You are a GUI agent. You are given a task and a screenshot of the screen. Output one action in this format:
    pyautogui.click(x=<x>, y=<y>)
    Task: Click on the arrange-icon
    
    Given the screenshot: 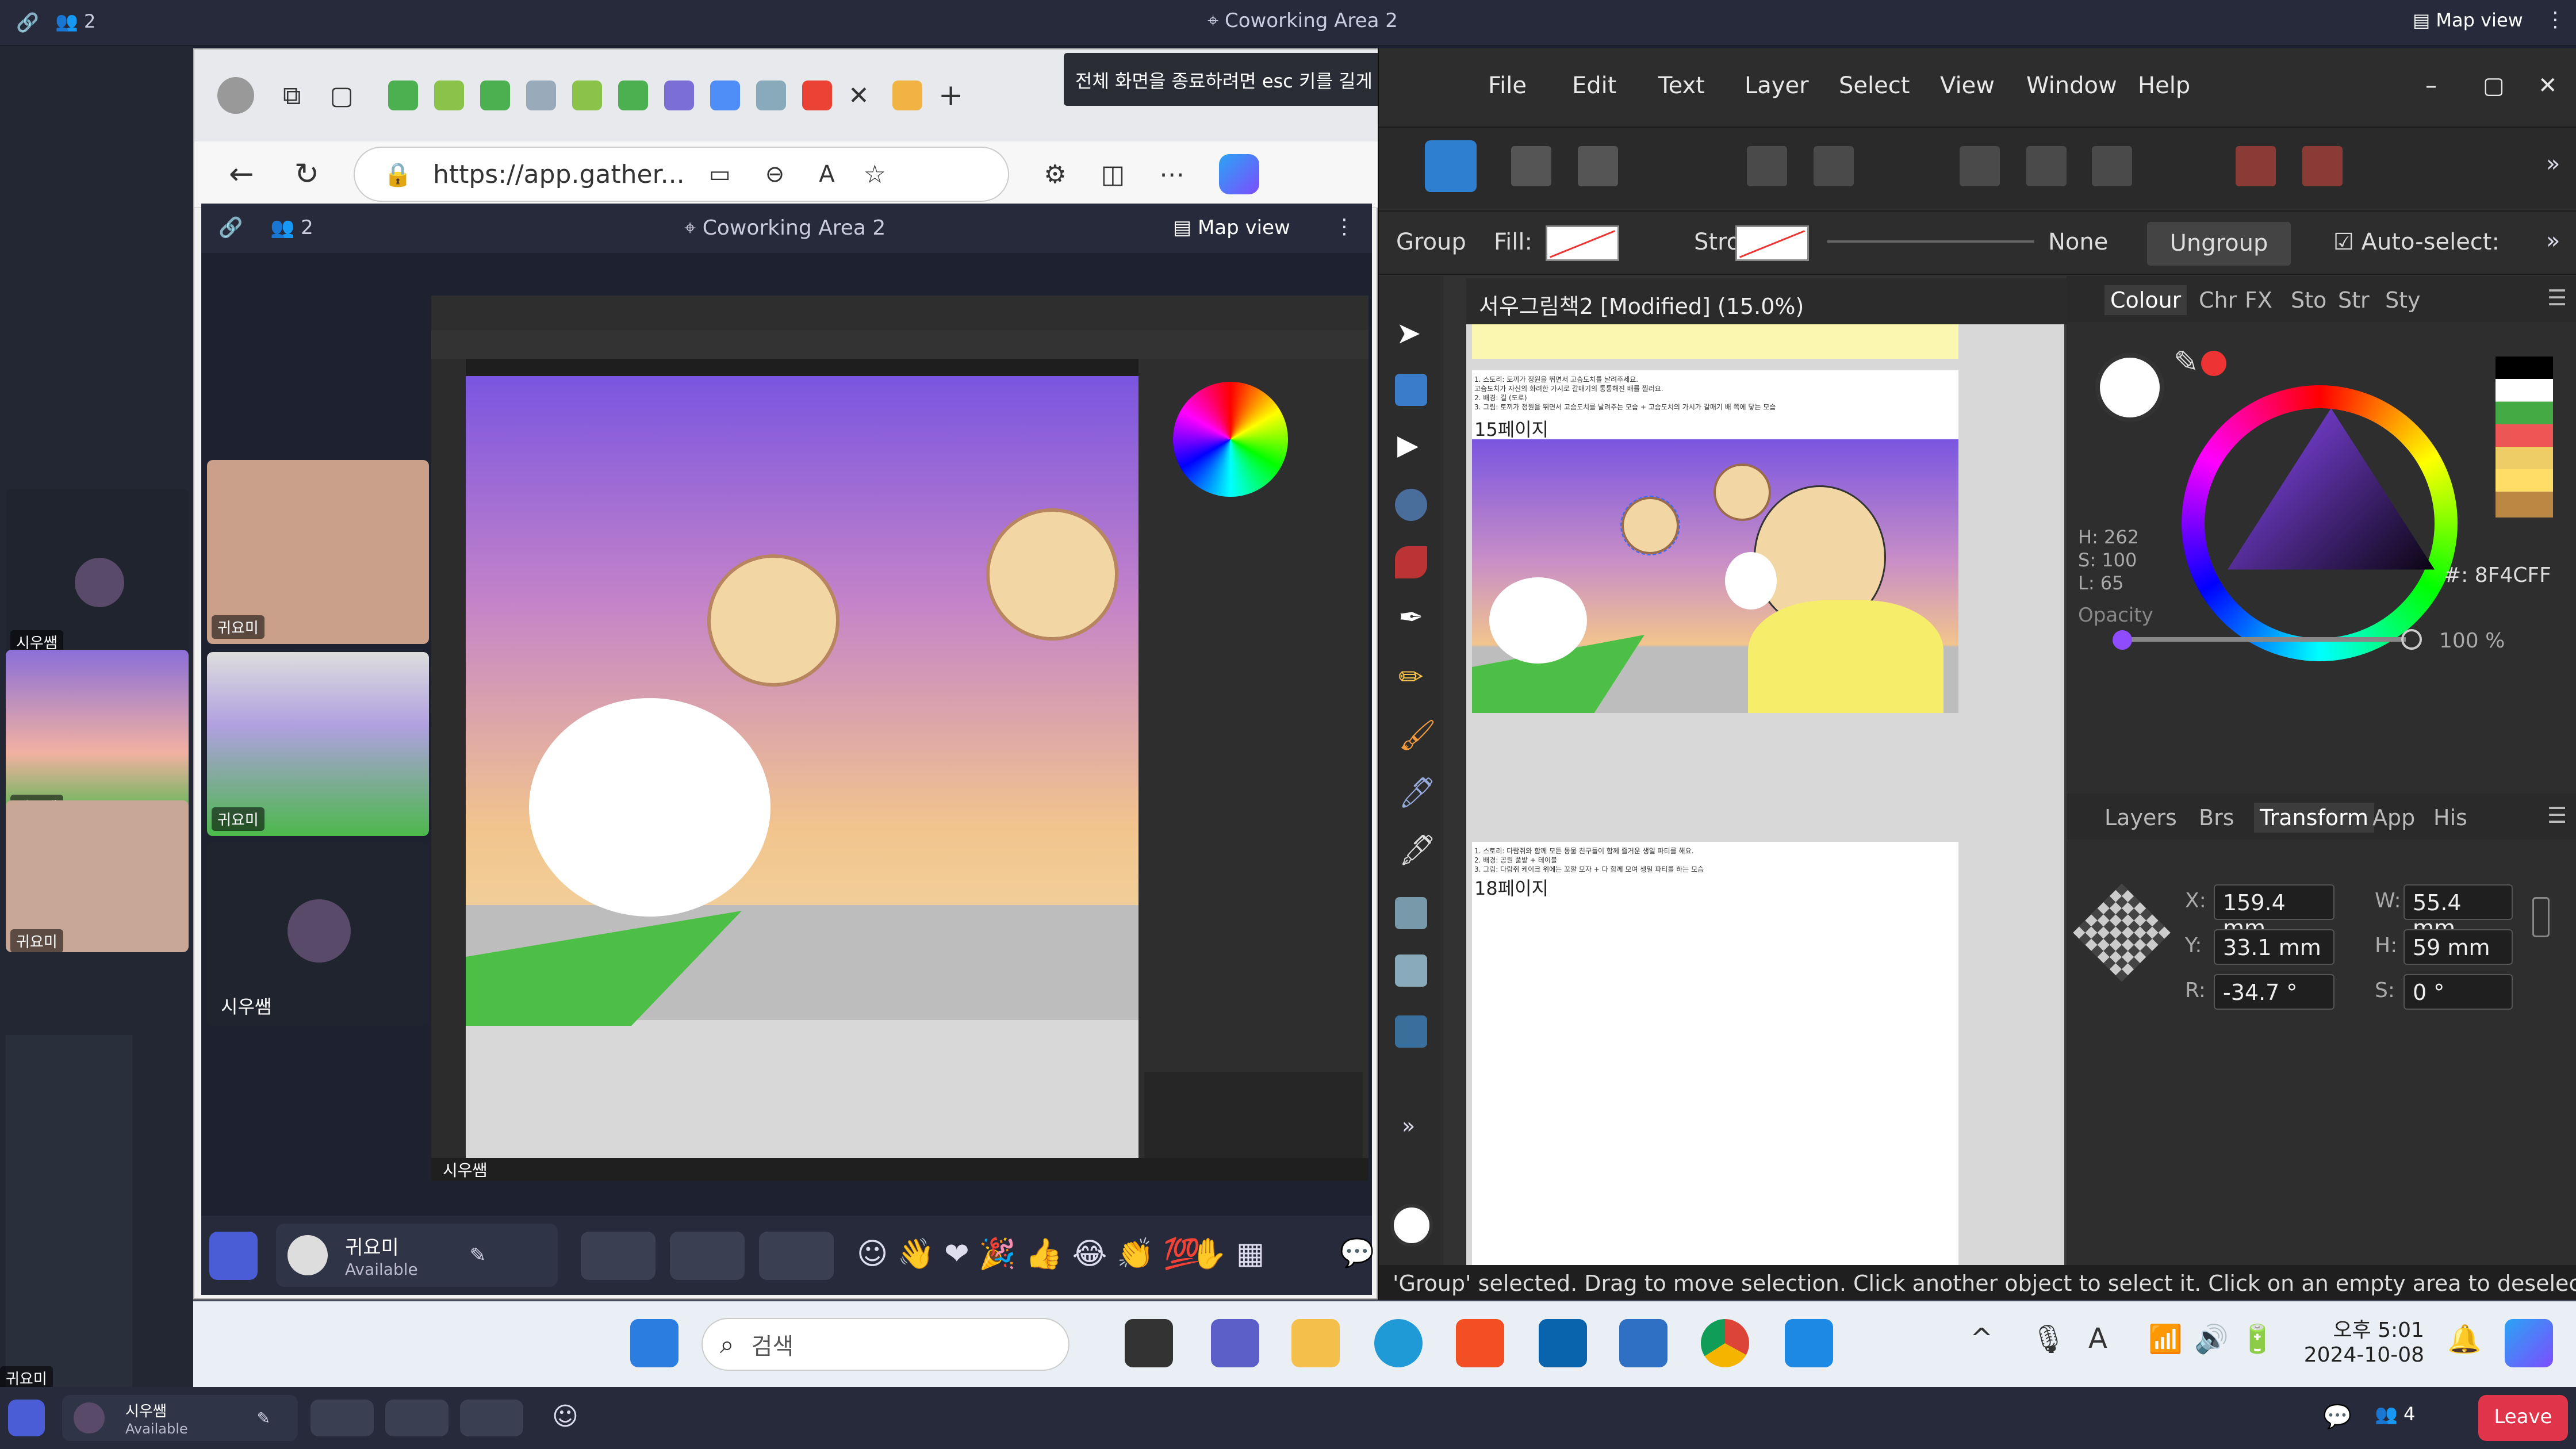 What is the action you would take?
    pyautogui.click(x=2112, y=166)
    